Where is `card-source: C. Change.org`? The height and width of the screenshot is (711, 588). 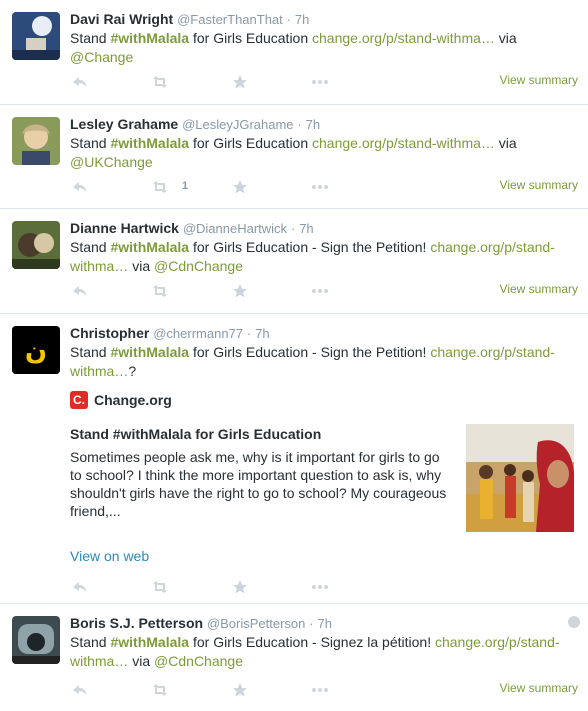 card-source: C. Change.org is located at coordinates (121, 400).